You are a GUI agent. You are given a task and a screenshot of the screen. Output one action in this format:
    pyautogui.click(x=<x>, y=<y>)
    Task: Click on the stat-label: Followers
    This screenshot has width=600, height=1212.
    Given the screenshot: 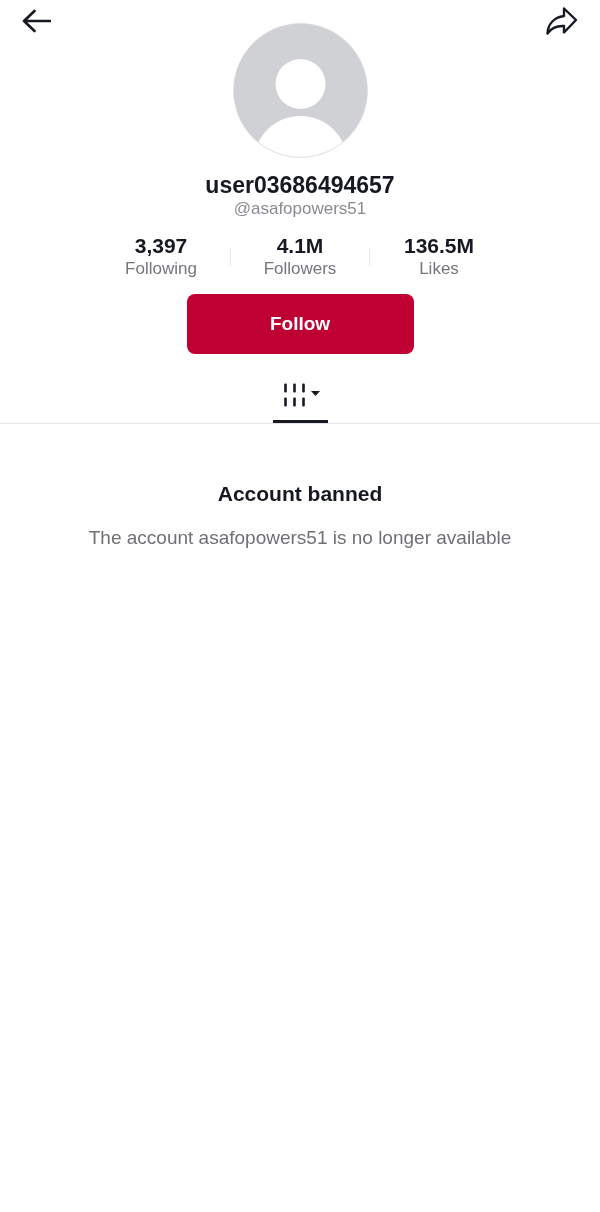 What is the action you would take?
    pyautogui.click(x=300, y=269)
    